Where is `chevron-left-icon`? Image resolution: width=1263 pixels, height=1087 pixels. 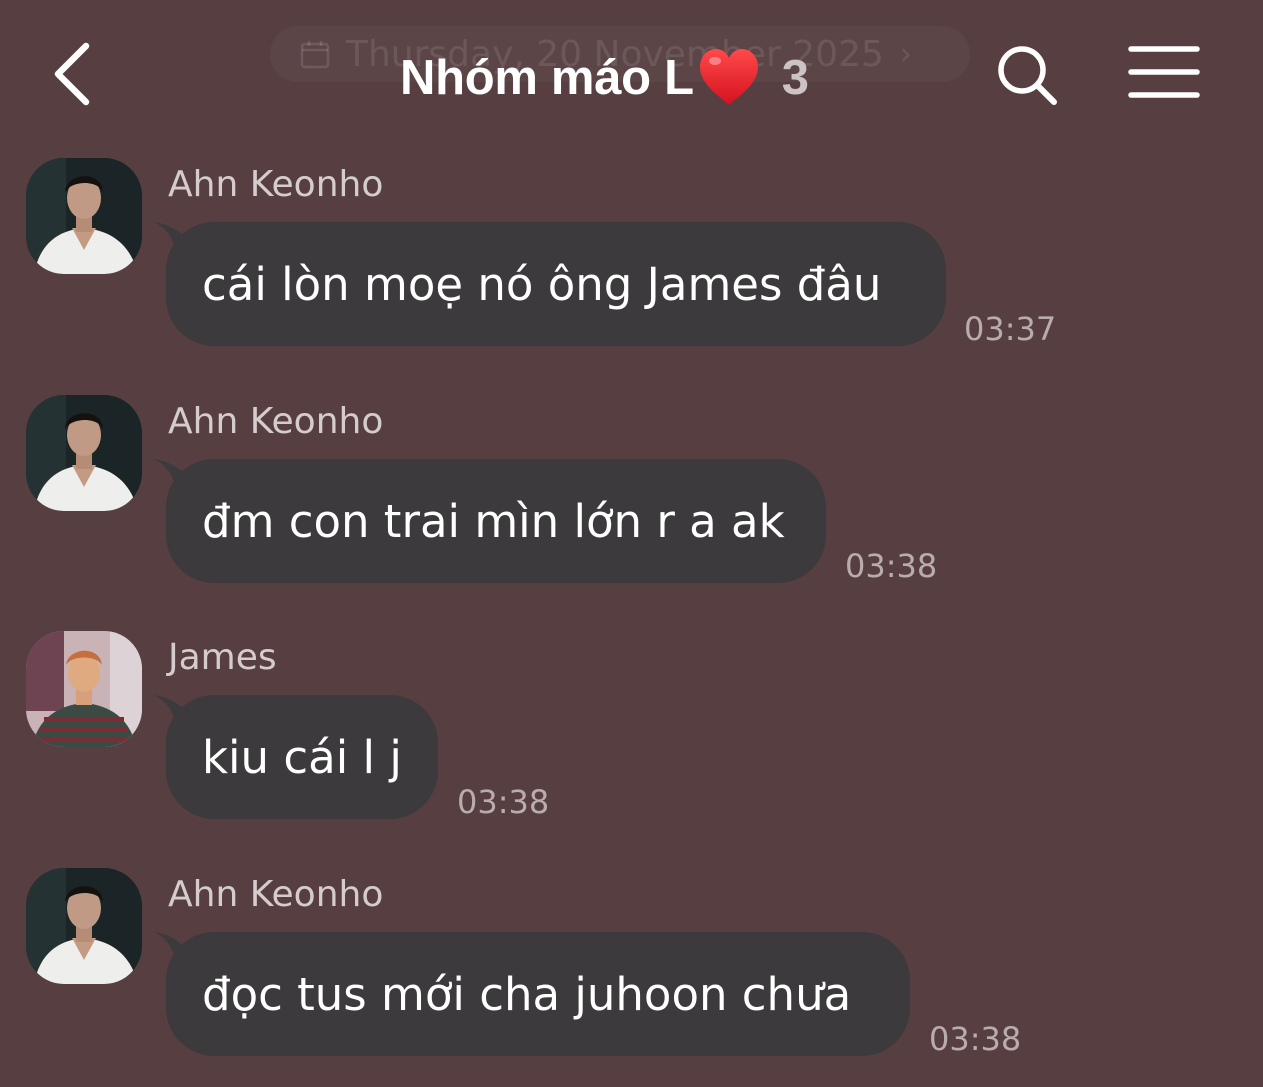 chevron-left-icon is located at coordinates (72, 74).